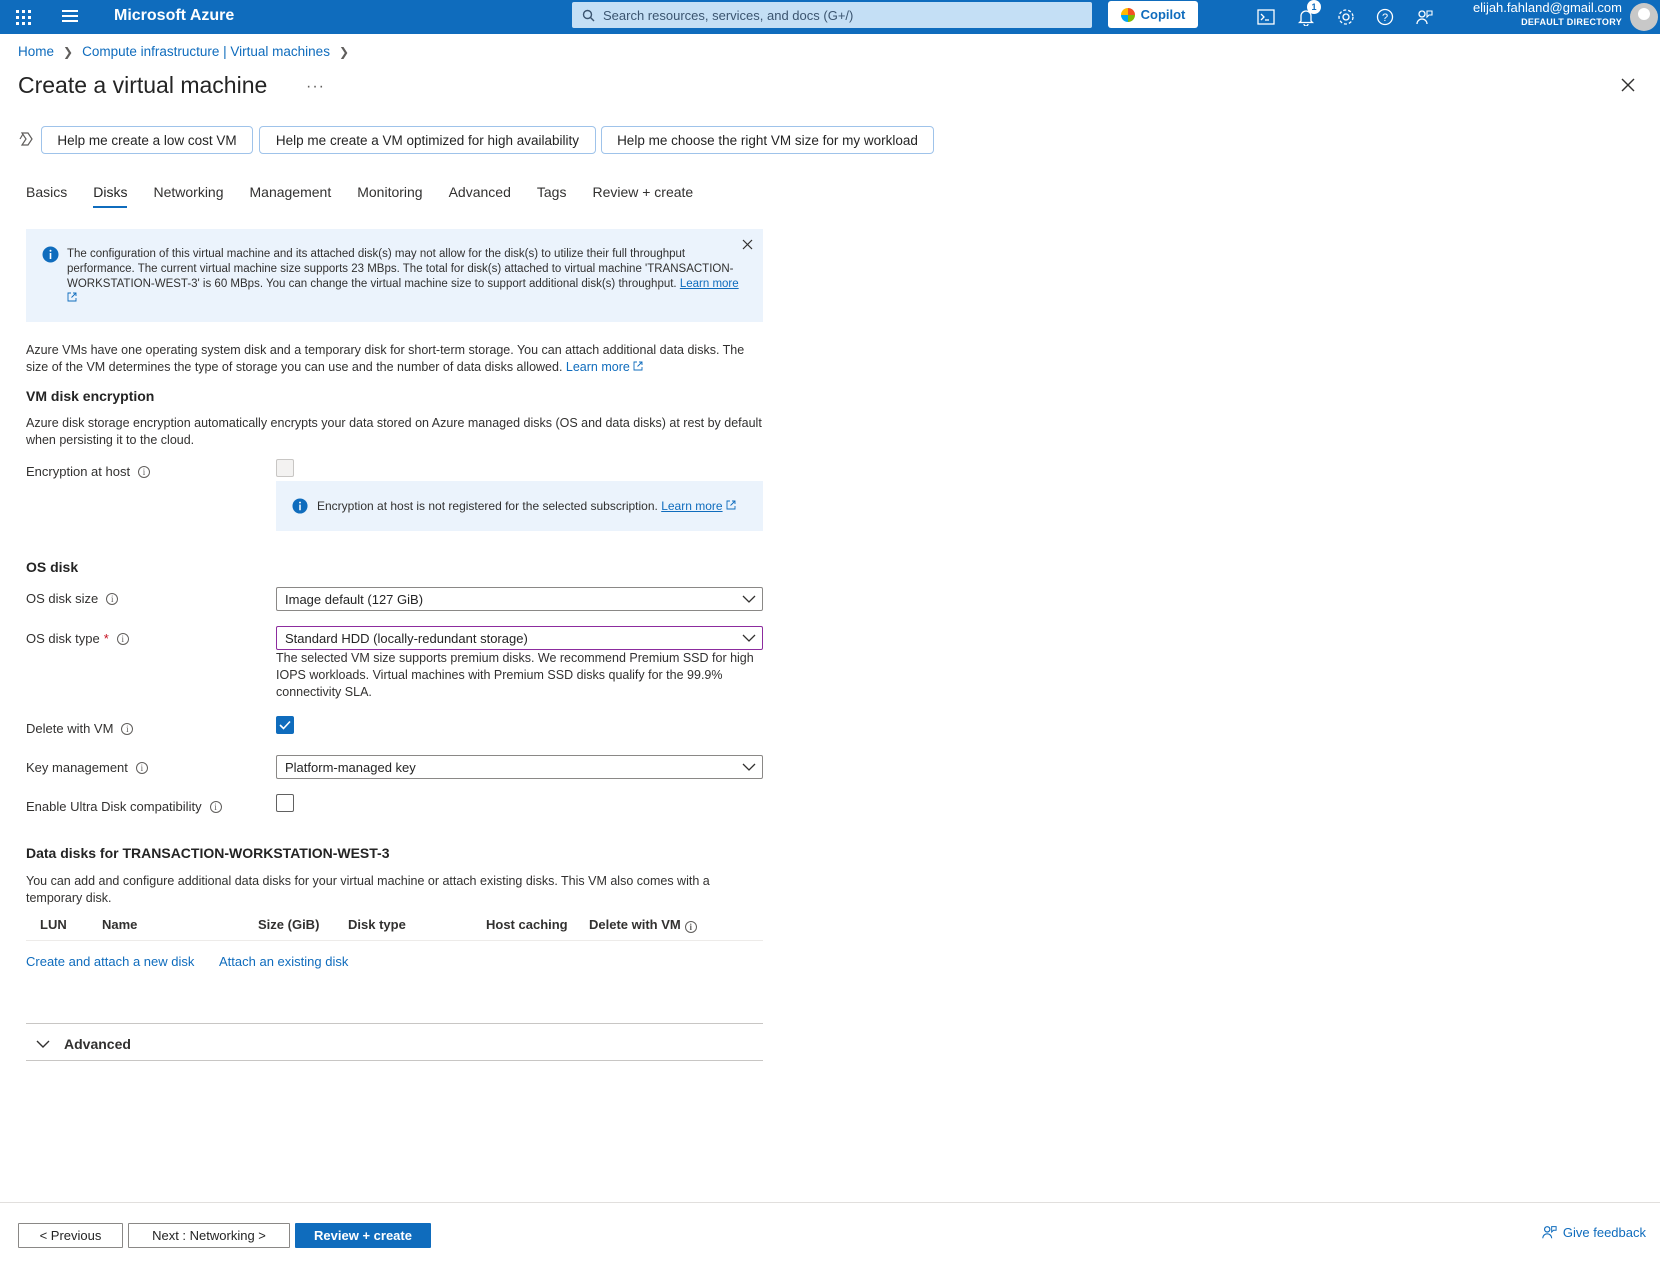  What do you see at coordinates (120, 924) in the screenshot?
I see `column-name: Name` at bounding box center [120, 924].